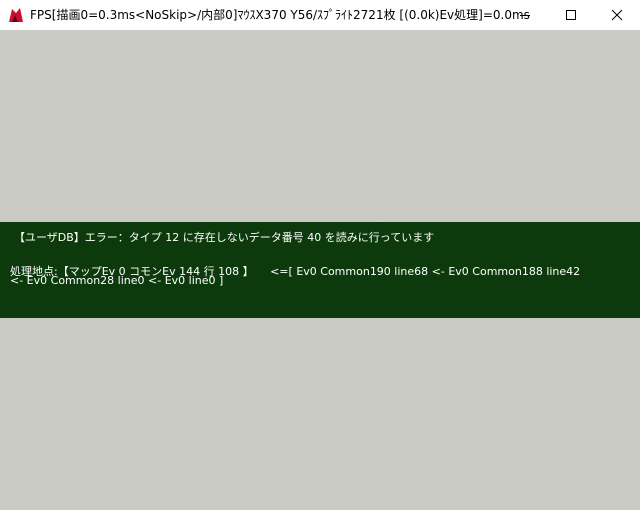 The image size is (640, 510). I want to click on maximize-icon, so click(571, 15).